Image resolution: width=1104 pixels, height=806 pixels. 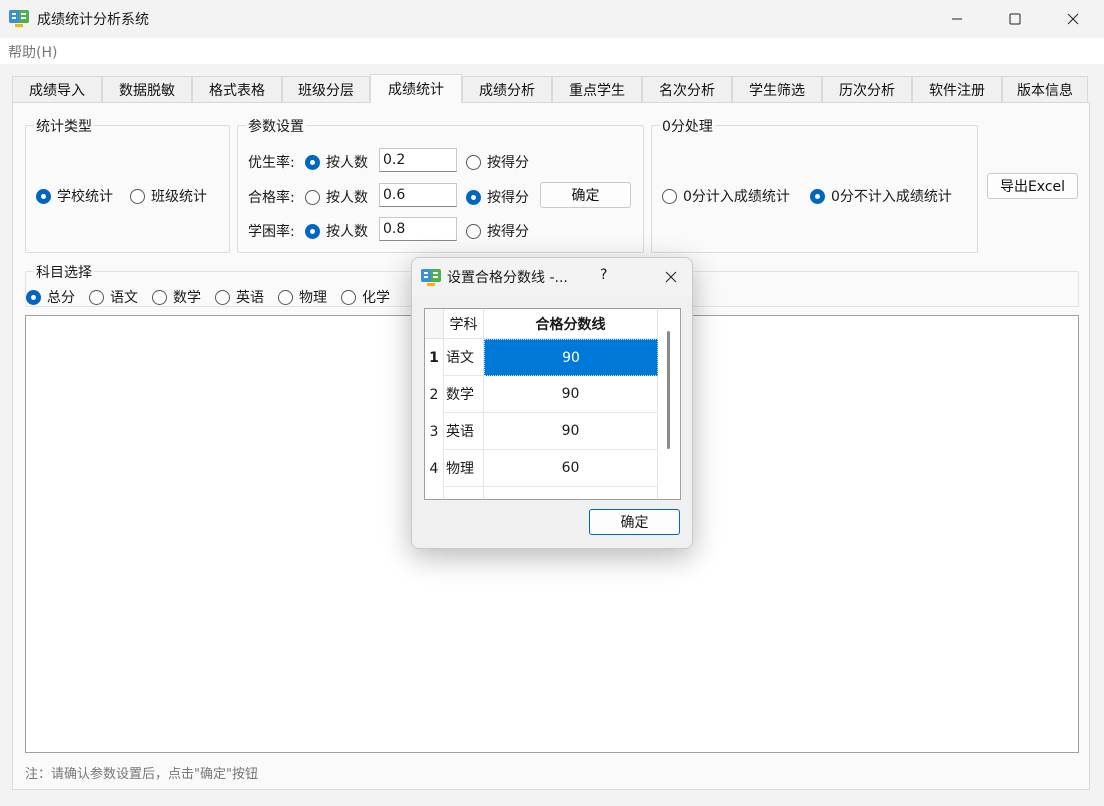 I want to click on radio-zero-excluded: 0分不计入成绩统计, so click(x=881, y=196).